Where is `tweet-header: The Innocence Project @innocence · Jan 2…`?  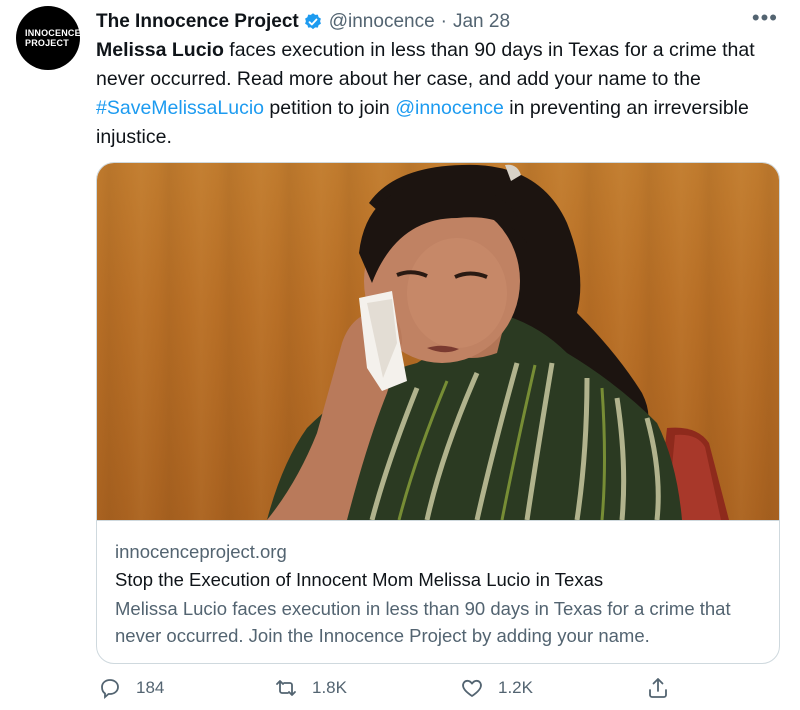 tweet-header: The Innocence Project @innocence · Jan 2… is located at coordinates (303, 22).